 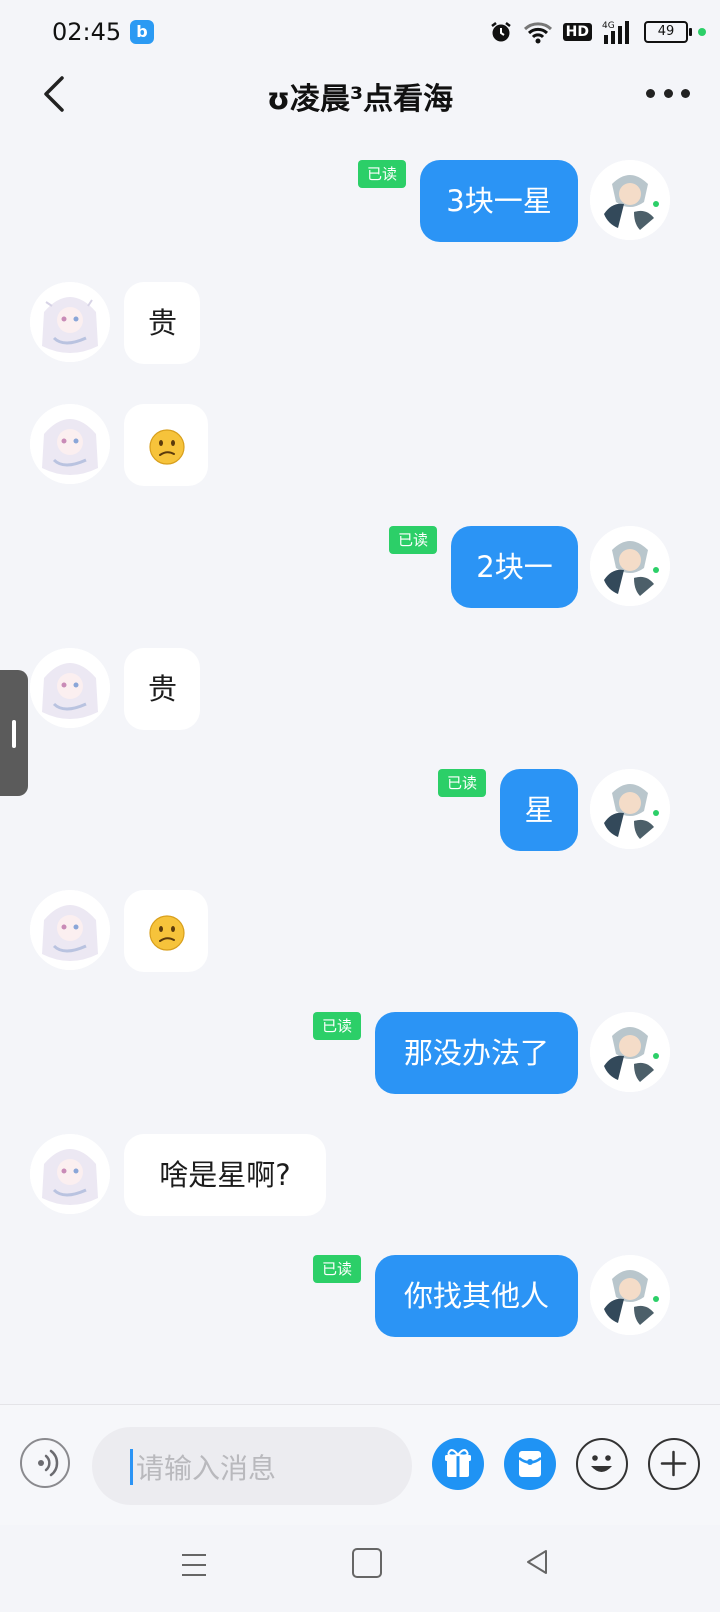 What do you see at coordinates (225, 1175) in the screenshot?
I see `message-bubble-incoming: 啥是星啊?` at bounding box center [225, 1175].